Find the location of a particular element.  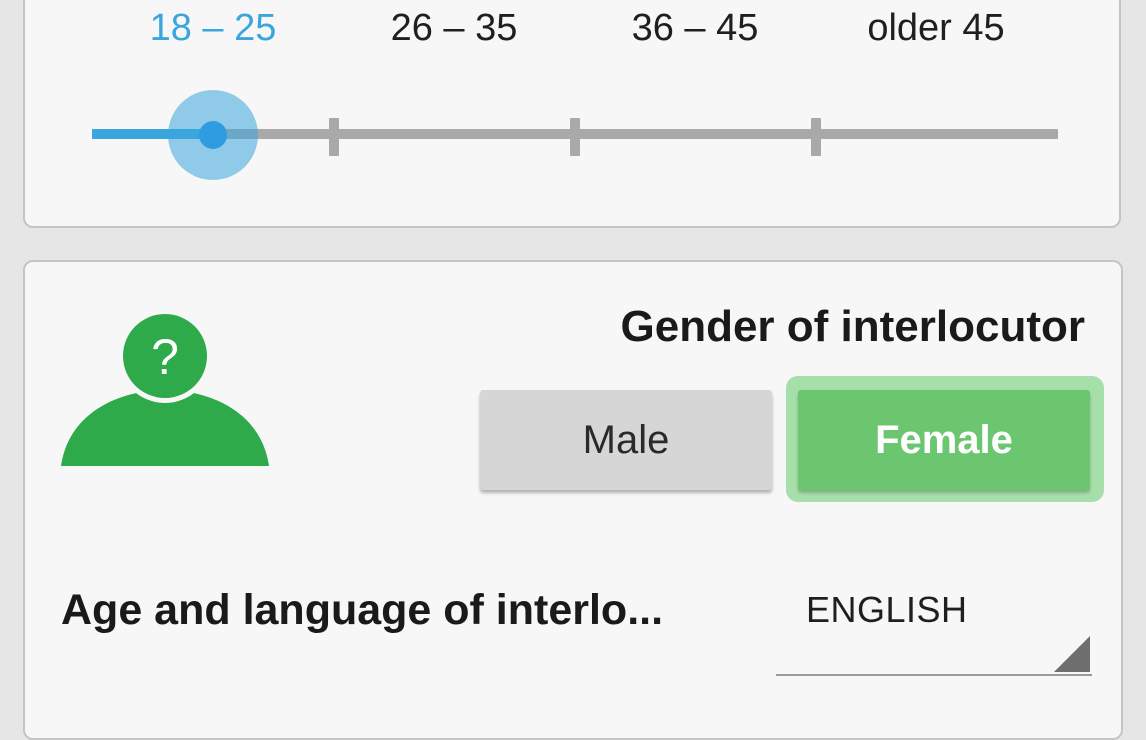

age-range-label-older-45: older 45 is located at coordinates (935, 28).